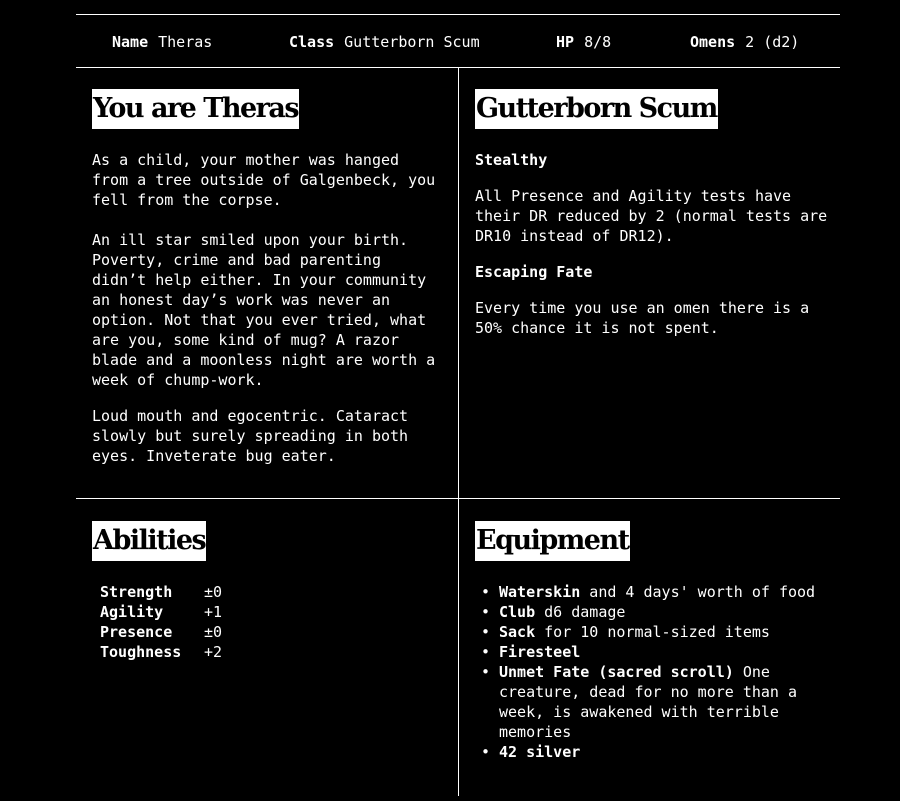 This screenshot has width=900, height=801. I want to click on list-item: • Waterskin and 4 days' worth of food, so click(654, 592).